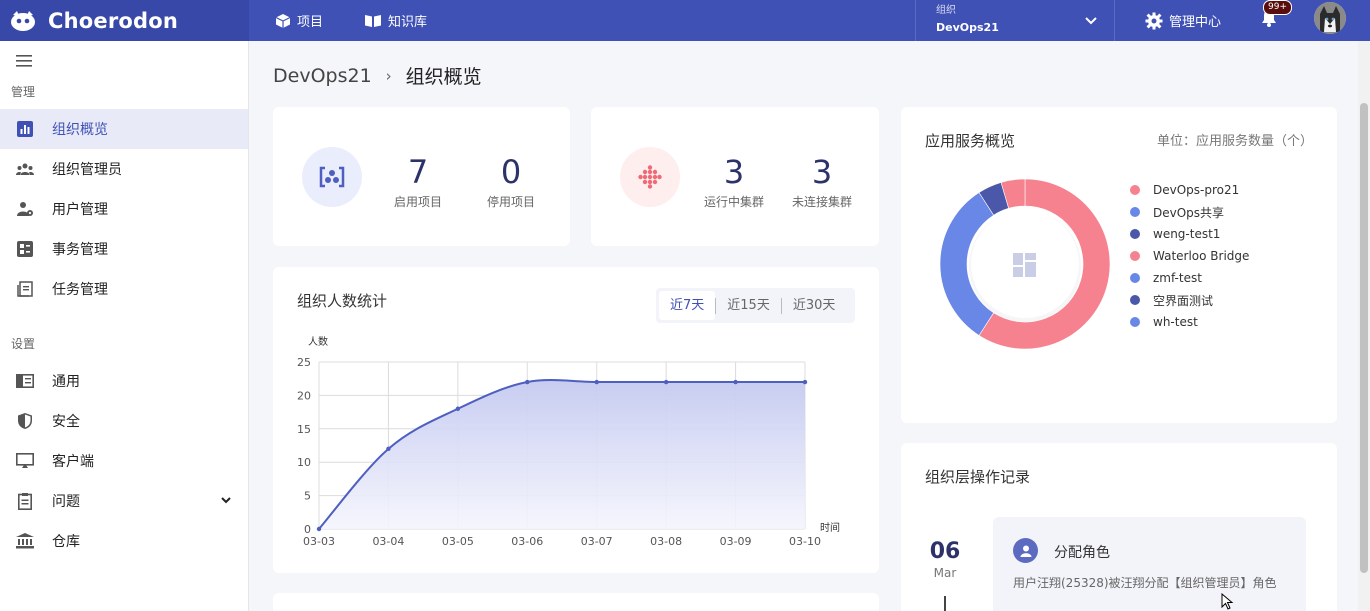  Describe the element at coordinates (66, 422) in the screenshot. I see `sidebar-item-label: 安全` at that location.